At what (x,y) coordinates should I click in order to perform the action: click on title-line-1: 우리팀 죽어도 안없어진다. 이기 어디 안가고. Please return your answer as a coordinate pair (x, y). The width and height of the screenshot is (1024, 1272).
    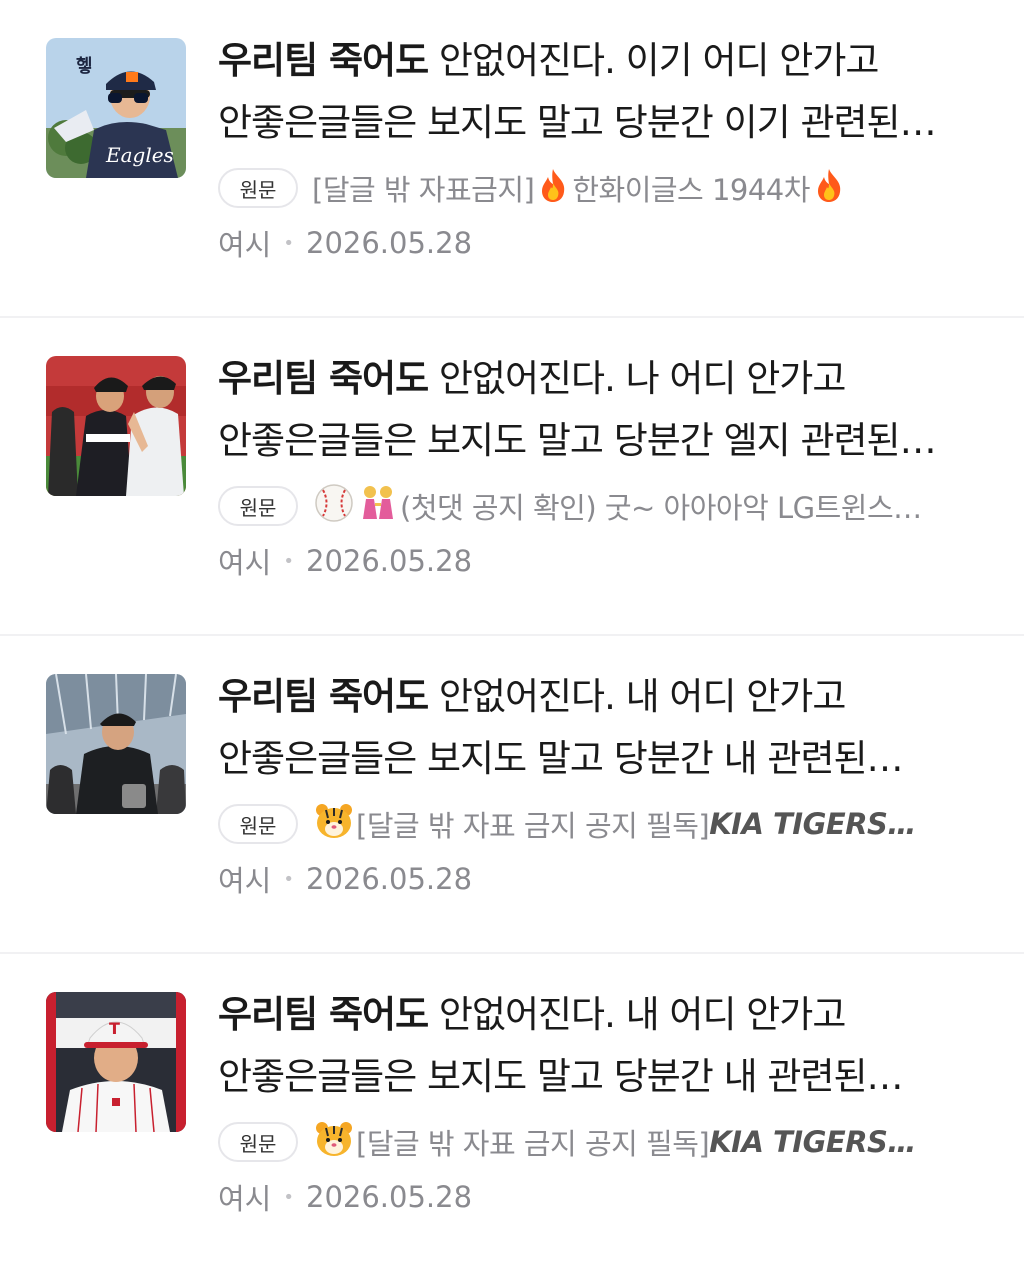
    Looking at the image, I should click on (598, 61).